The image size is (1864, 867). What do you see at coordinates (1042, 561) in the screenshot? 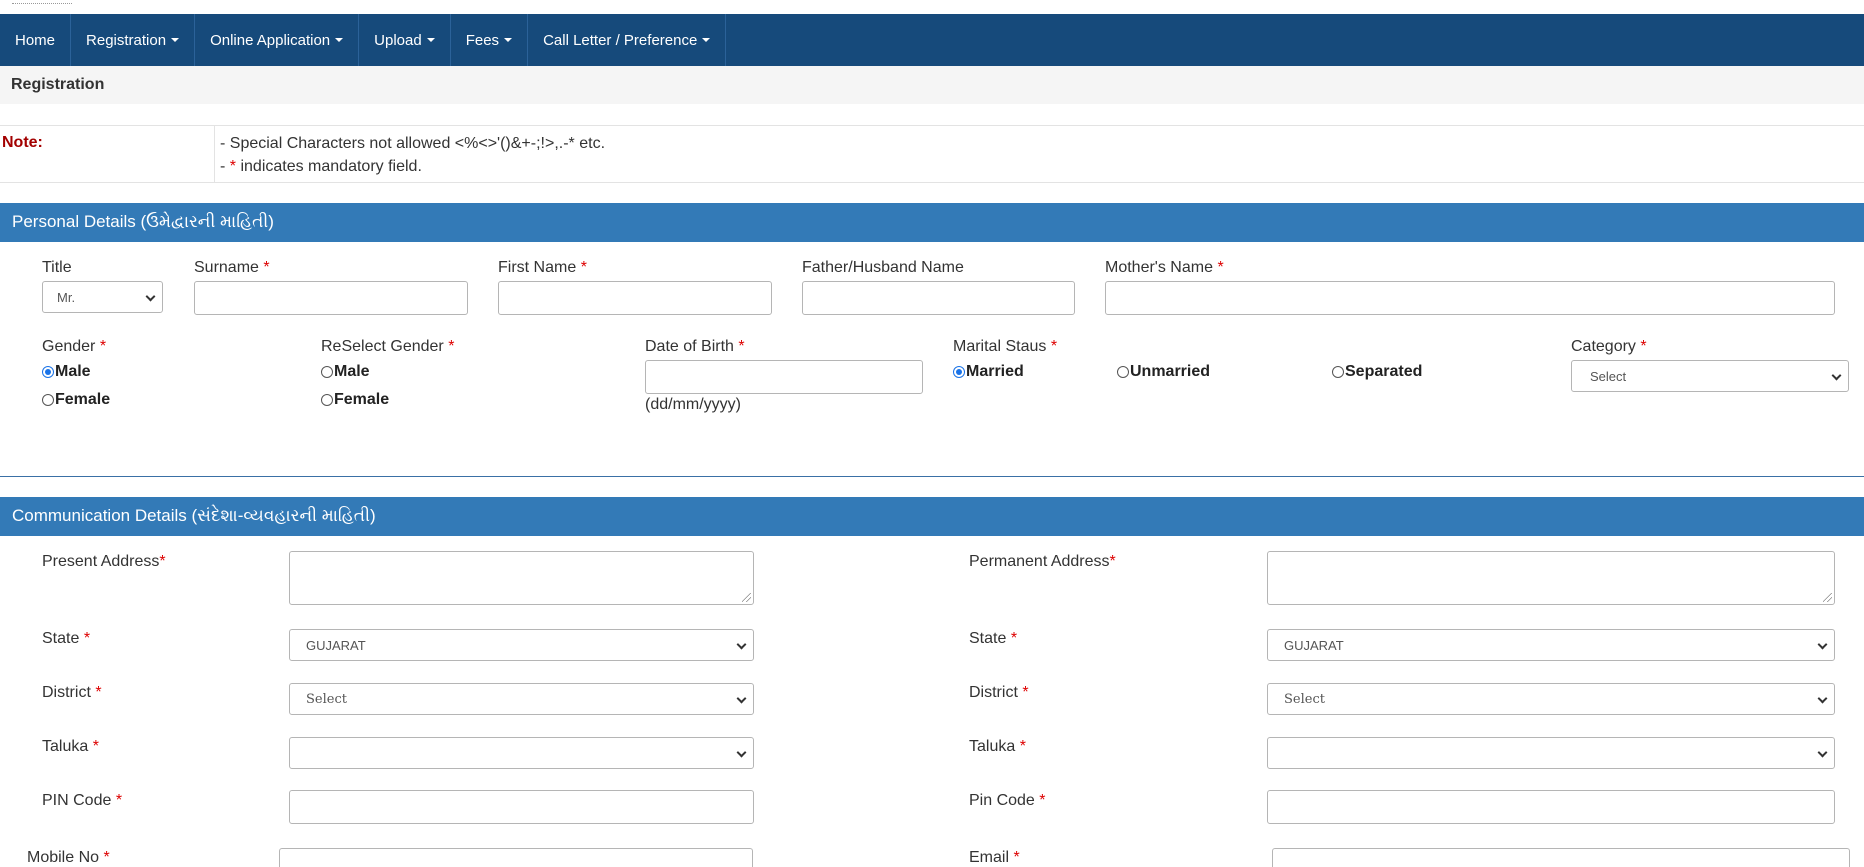
I see `permanent-address-label: Permanent Address*` at bounding box center [1042, 561].